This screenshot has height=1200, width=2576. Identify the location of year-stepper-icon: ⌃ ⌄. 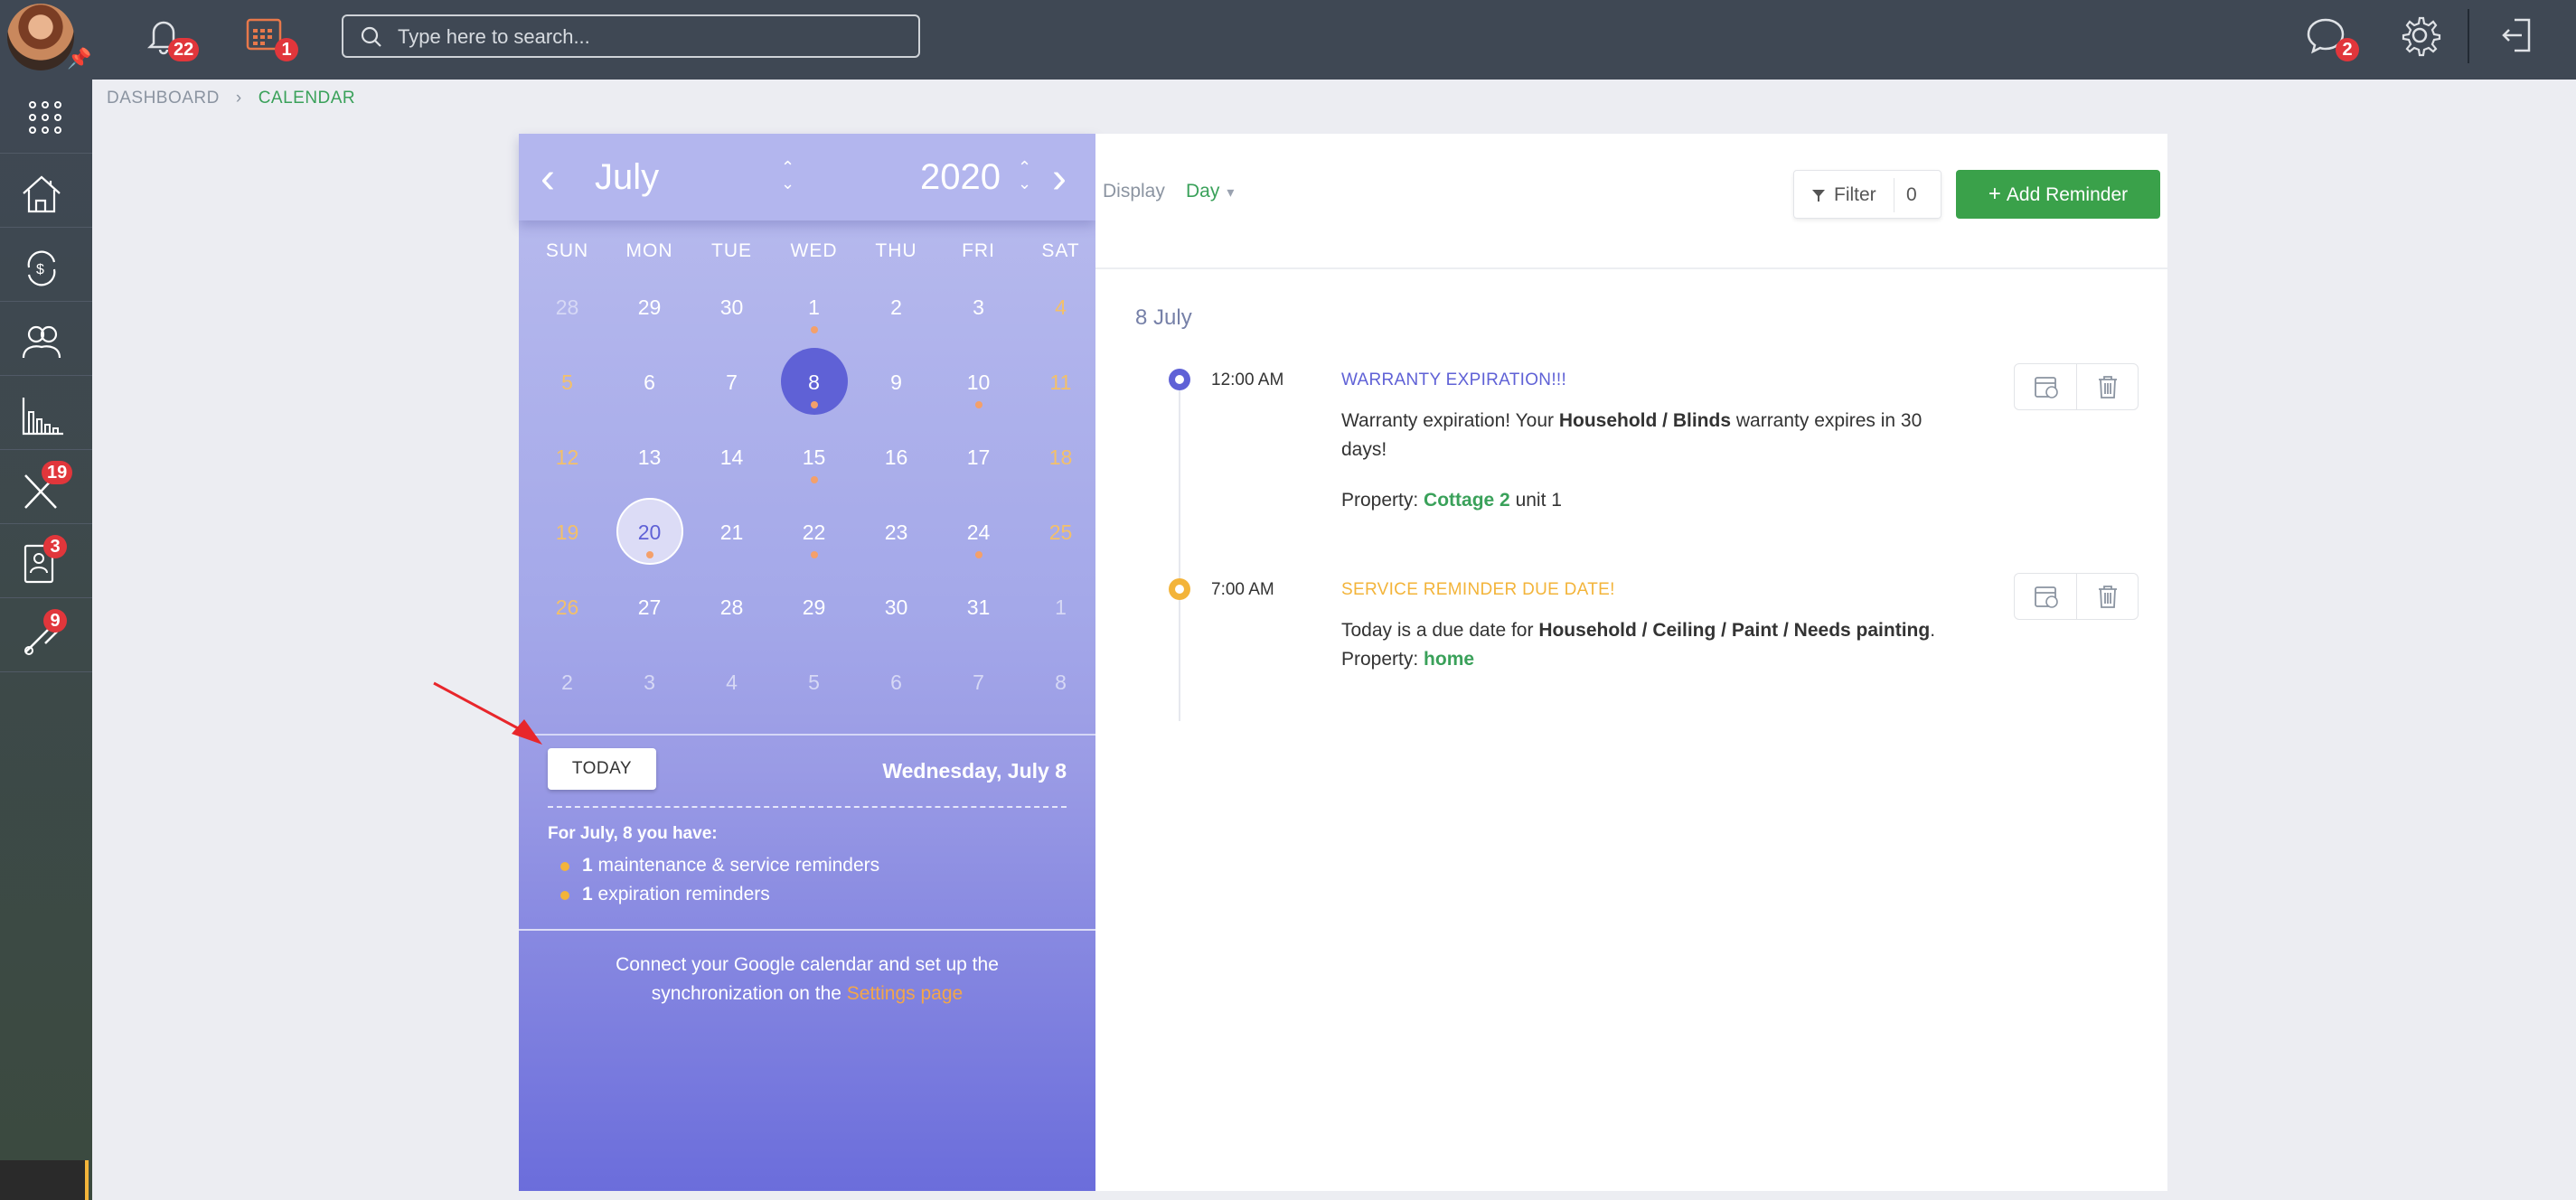
(1024, 175).